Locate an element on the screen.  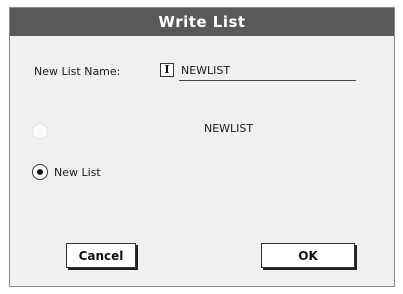
radio-selected-dot is located at coordinates (40, 172).